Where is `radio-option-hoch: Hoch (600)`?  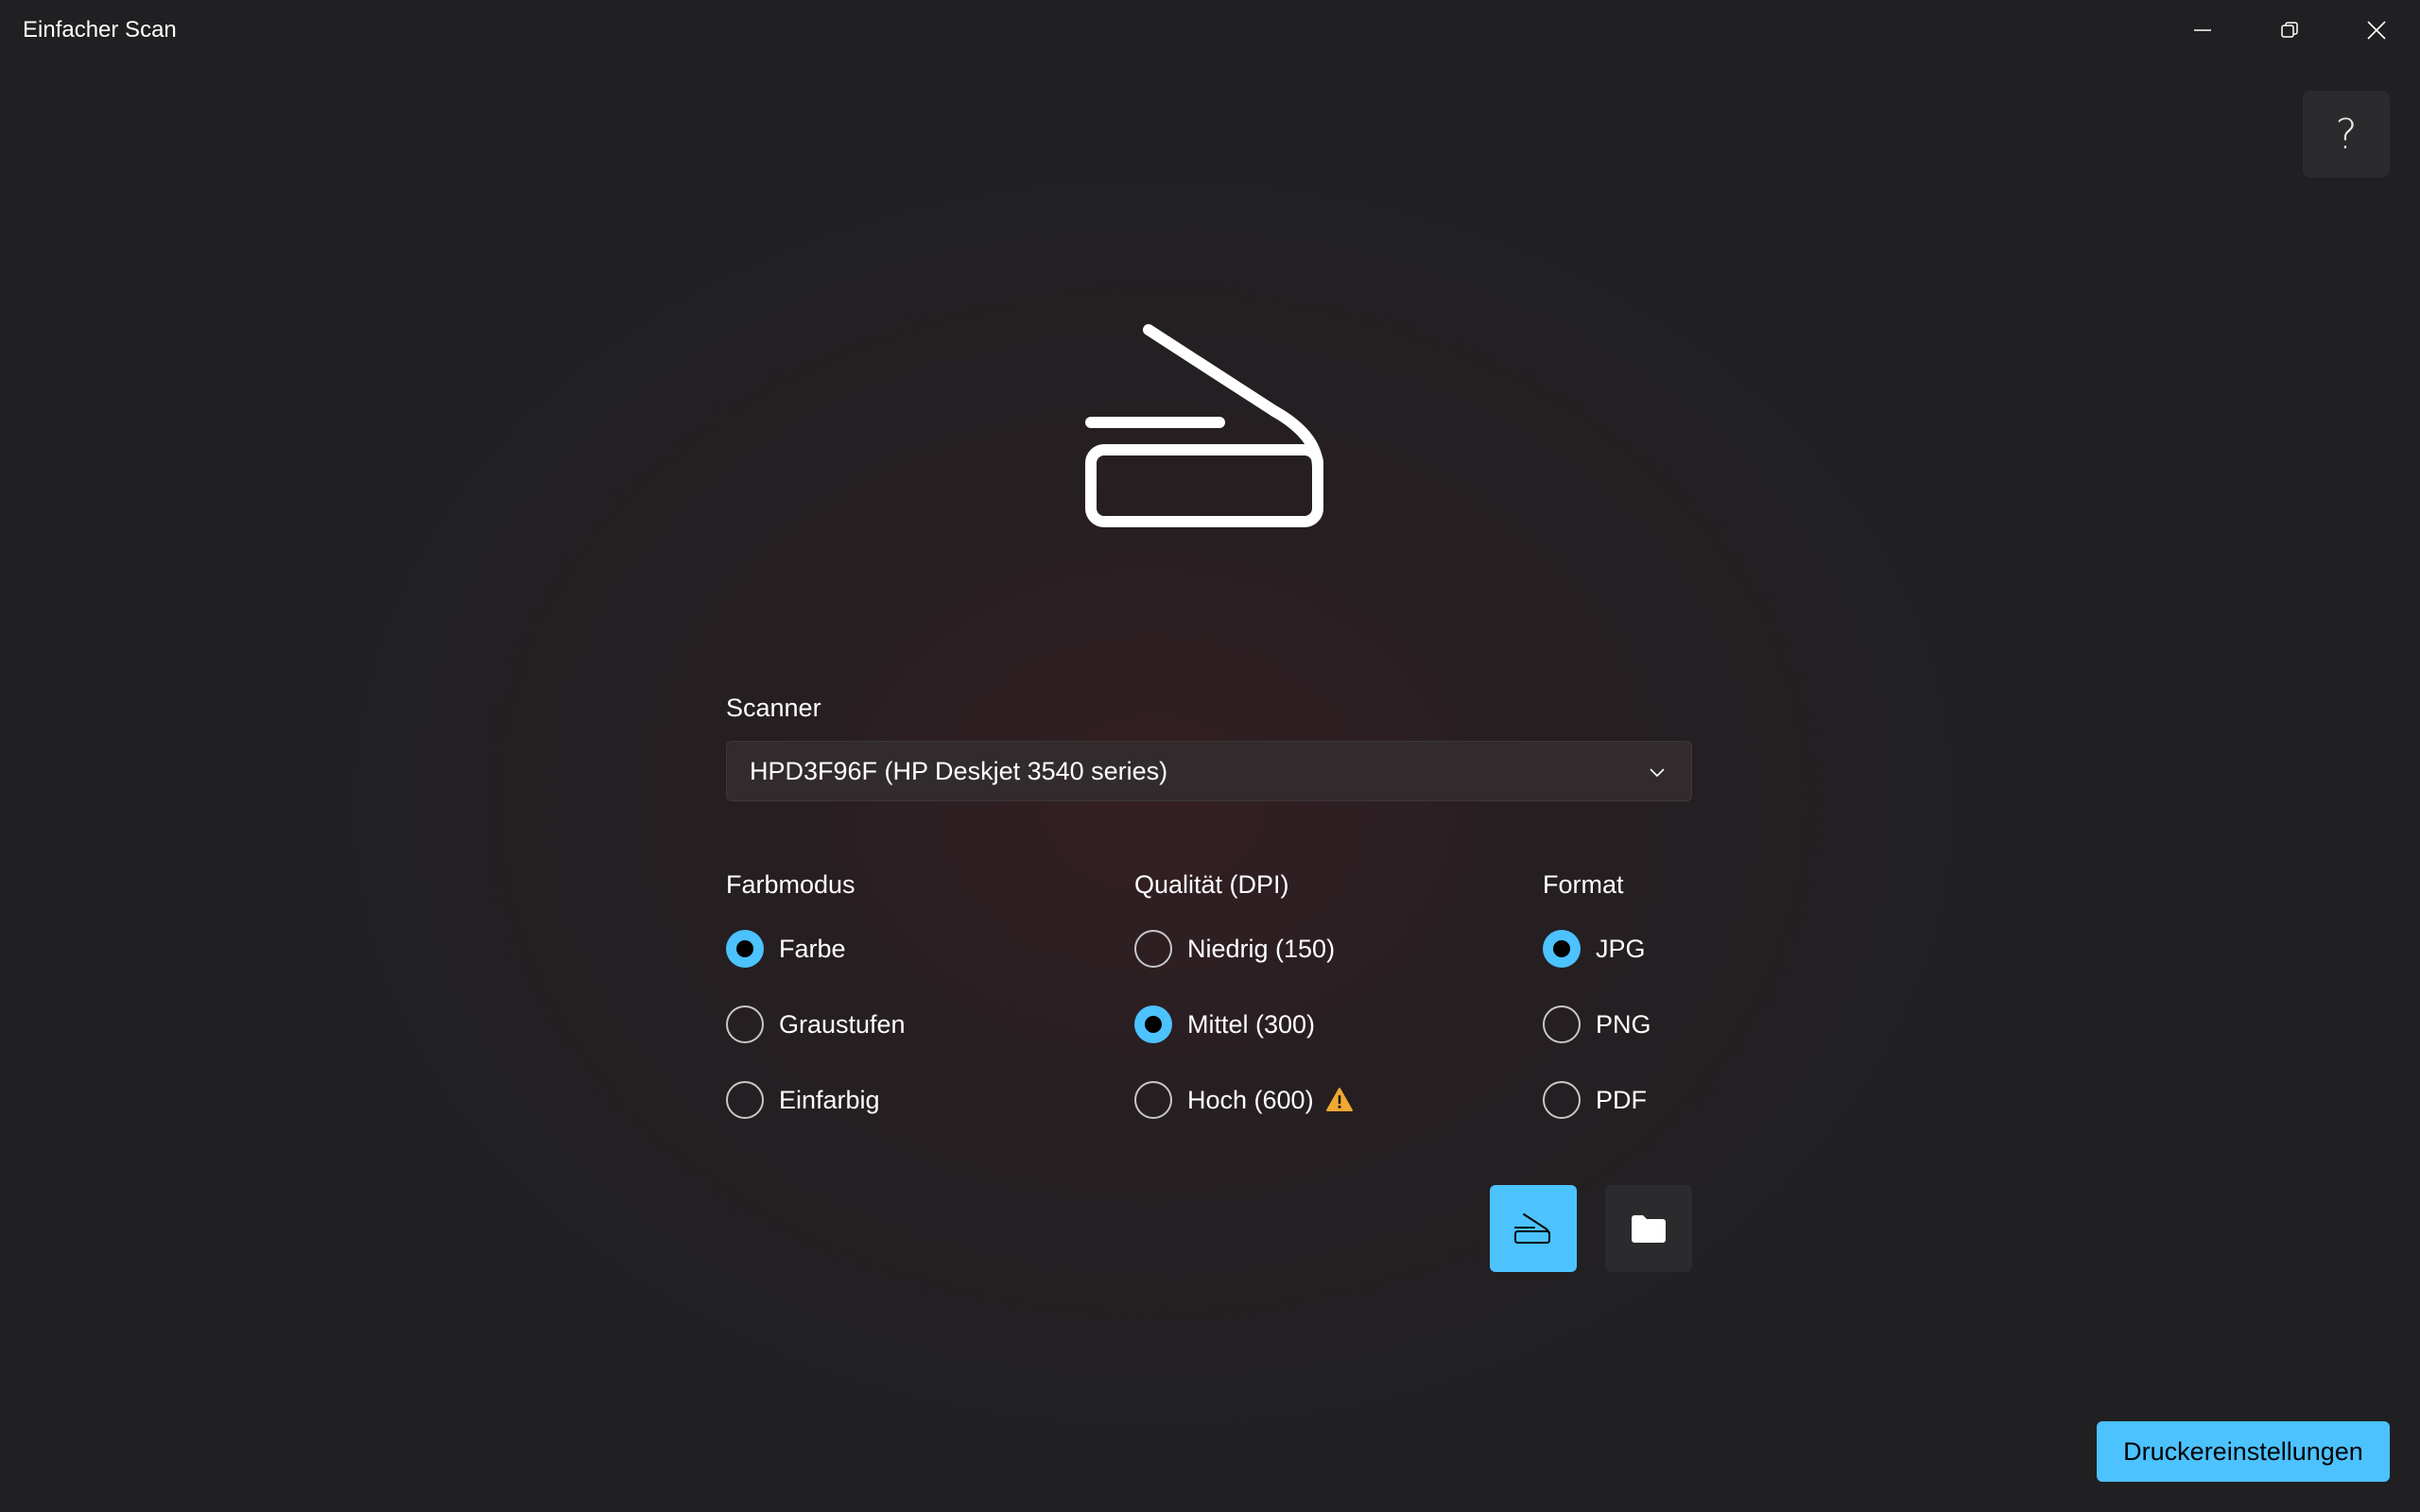
radio-option-hoch: Hoch (600) is located at coordinates (1244, 1100).